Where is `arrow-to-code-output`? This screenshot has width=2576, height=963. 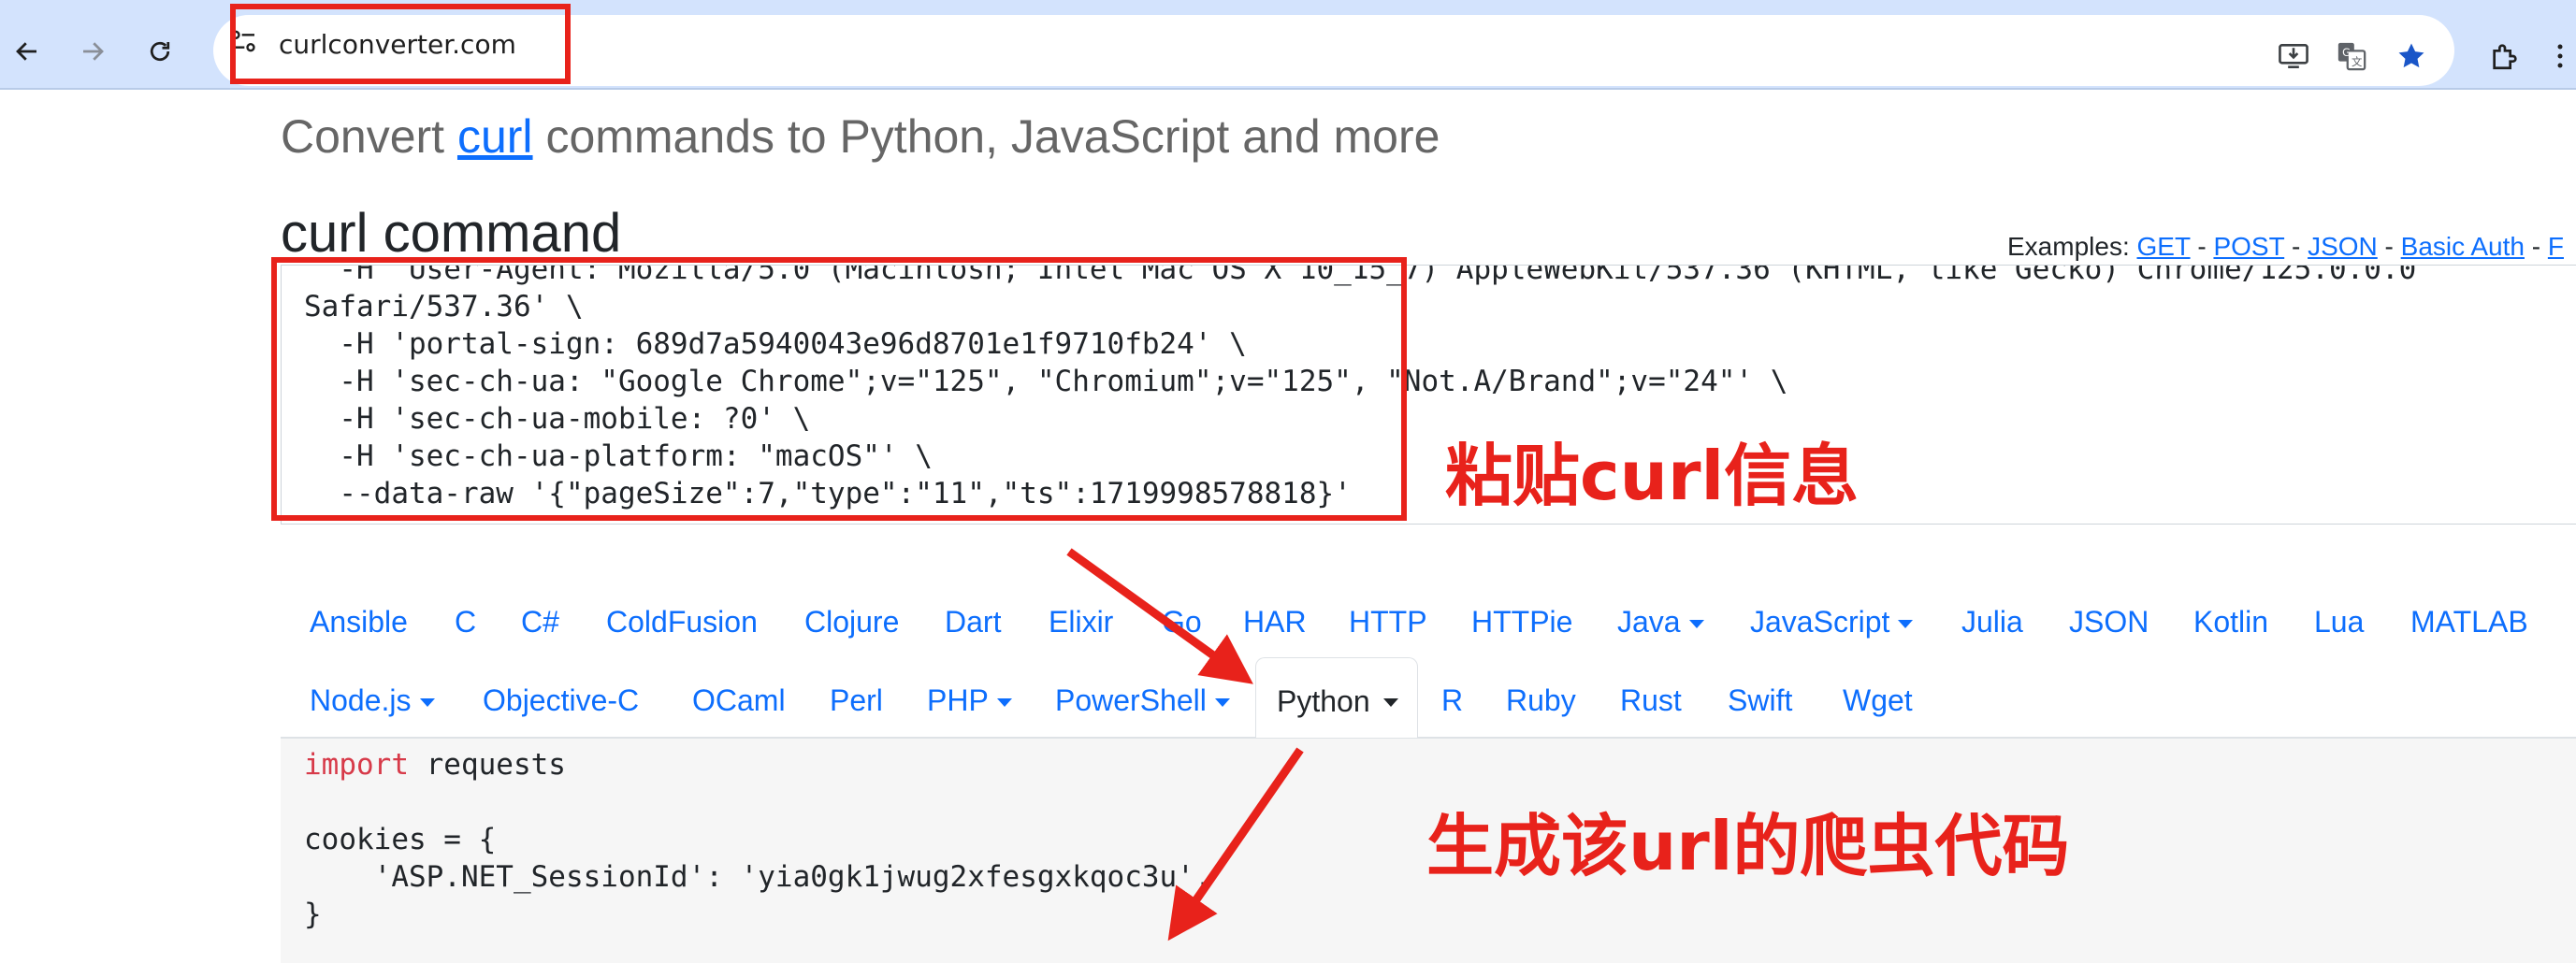
arrow-to-code-output is located at coordinates (1235, 844).